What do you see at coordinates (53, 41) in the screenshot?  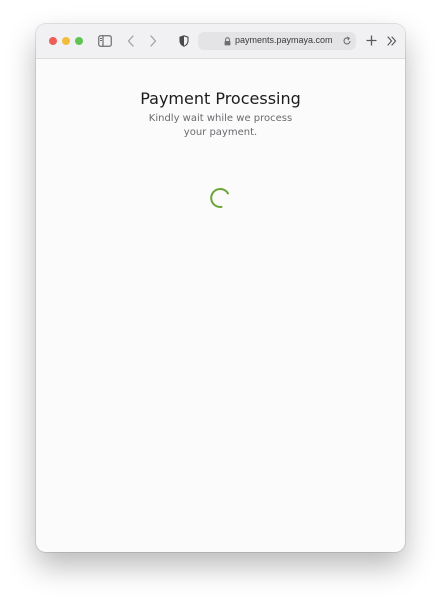 I see `close-window-button` at bounding box center [53, 41].